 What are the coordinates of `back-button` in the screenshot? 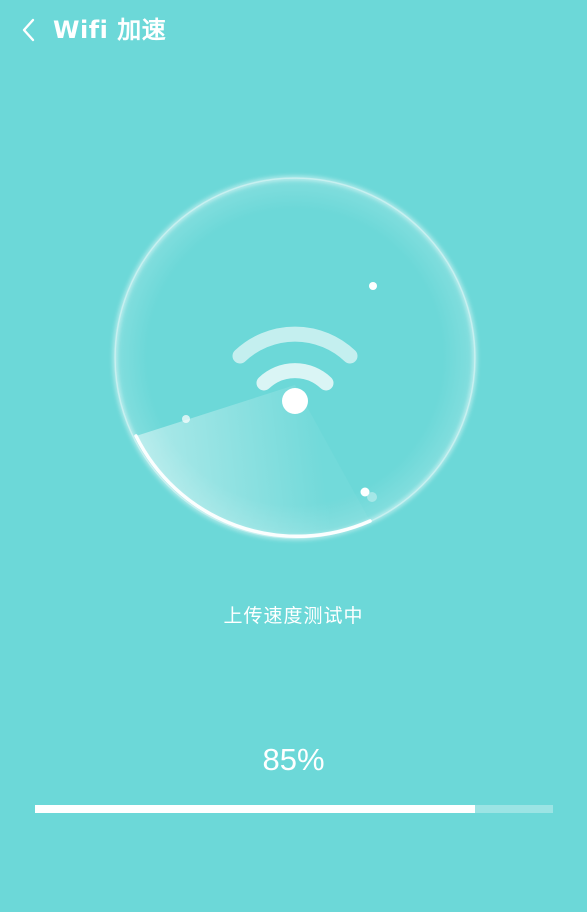 It's located at (30, 30).